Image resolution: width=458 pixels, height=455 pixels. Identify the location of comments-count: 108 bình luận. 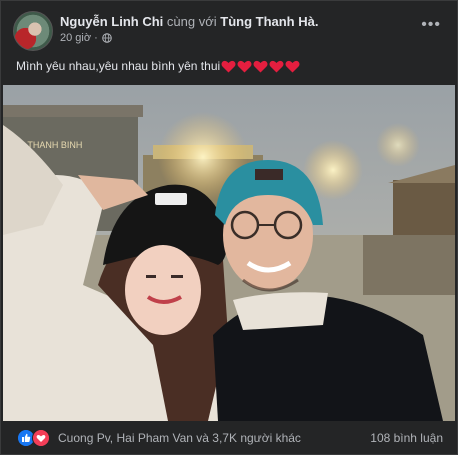
(406, 438).